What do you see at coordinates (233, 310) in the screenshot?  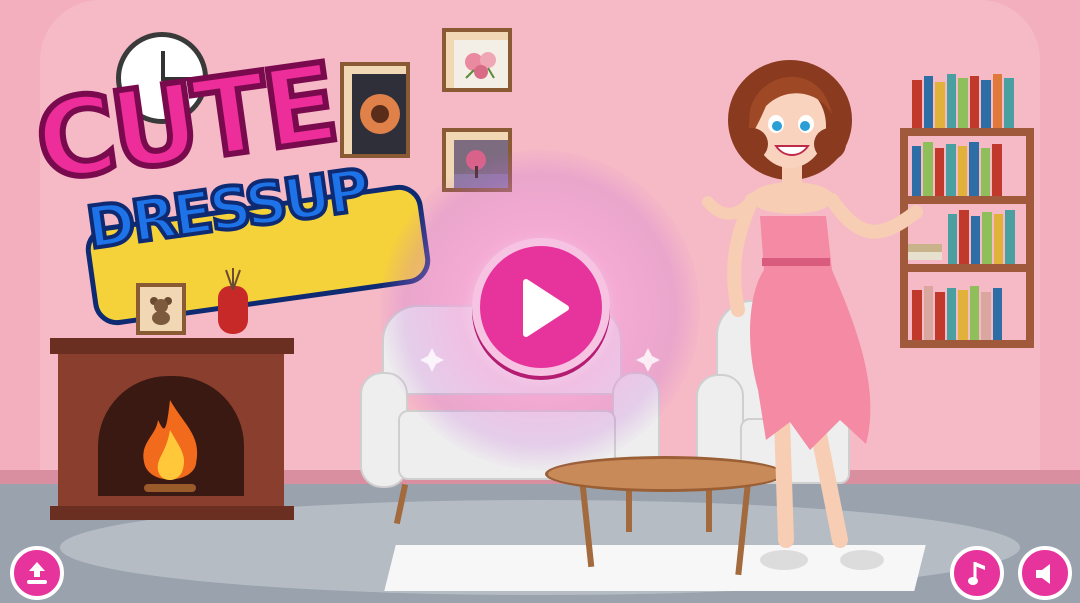 I see `red-vase` at bounding box center [233, 310].